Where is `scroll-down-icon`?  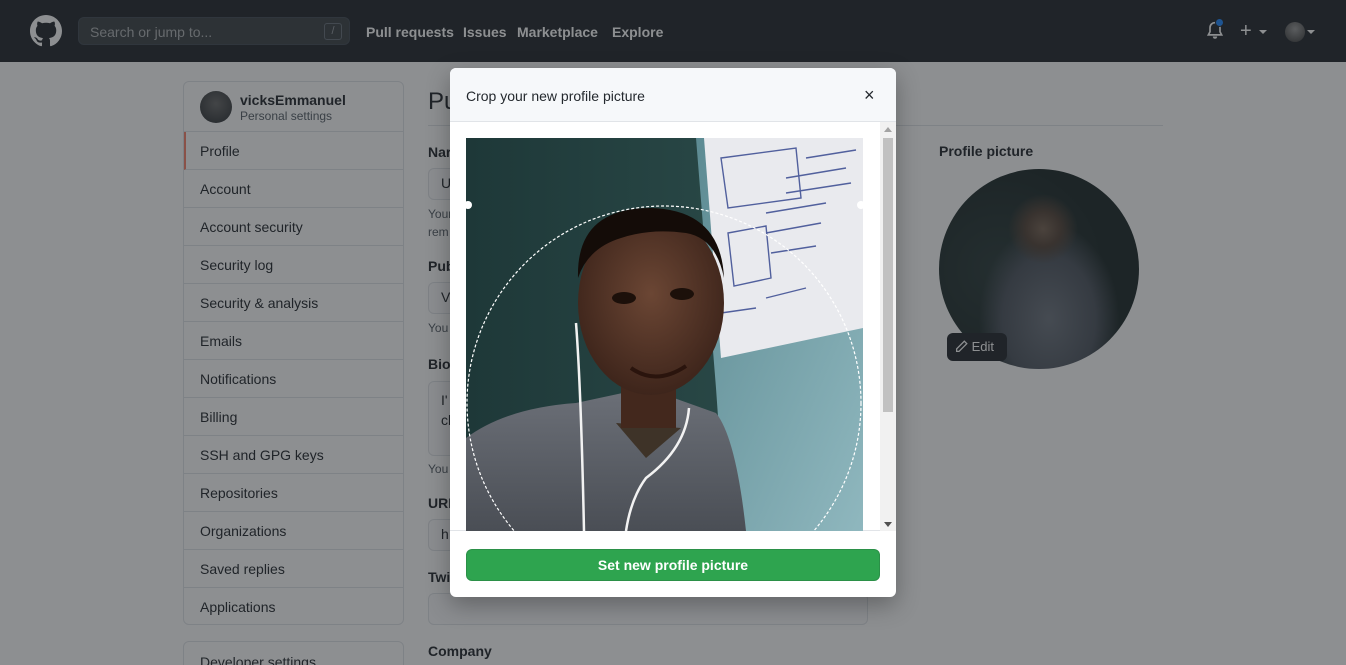
scroll-down-icon is located at coordinates (888, 524).